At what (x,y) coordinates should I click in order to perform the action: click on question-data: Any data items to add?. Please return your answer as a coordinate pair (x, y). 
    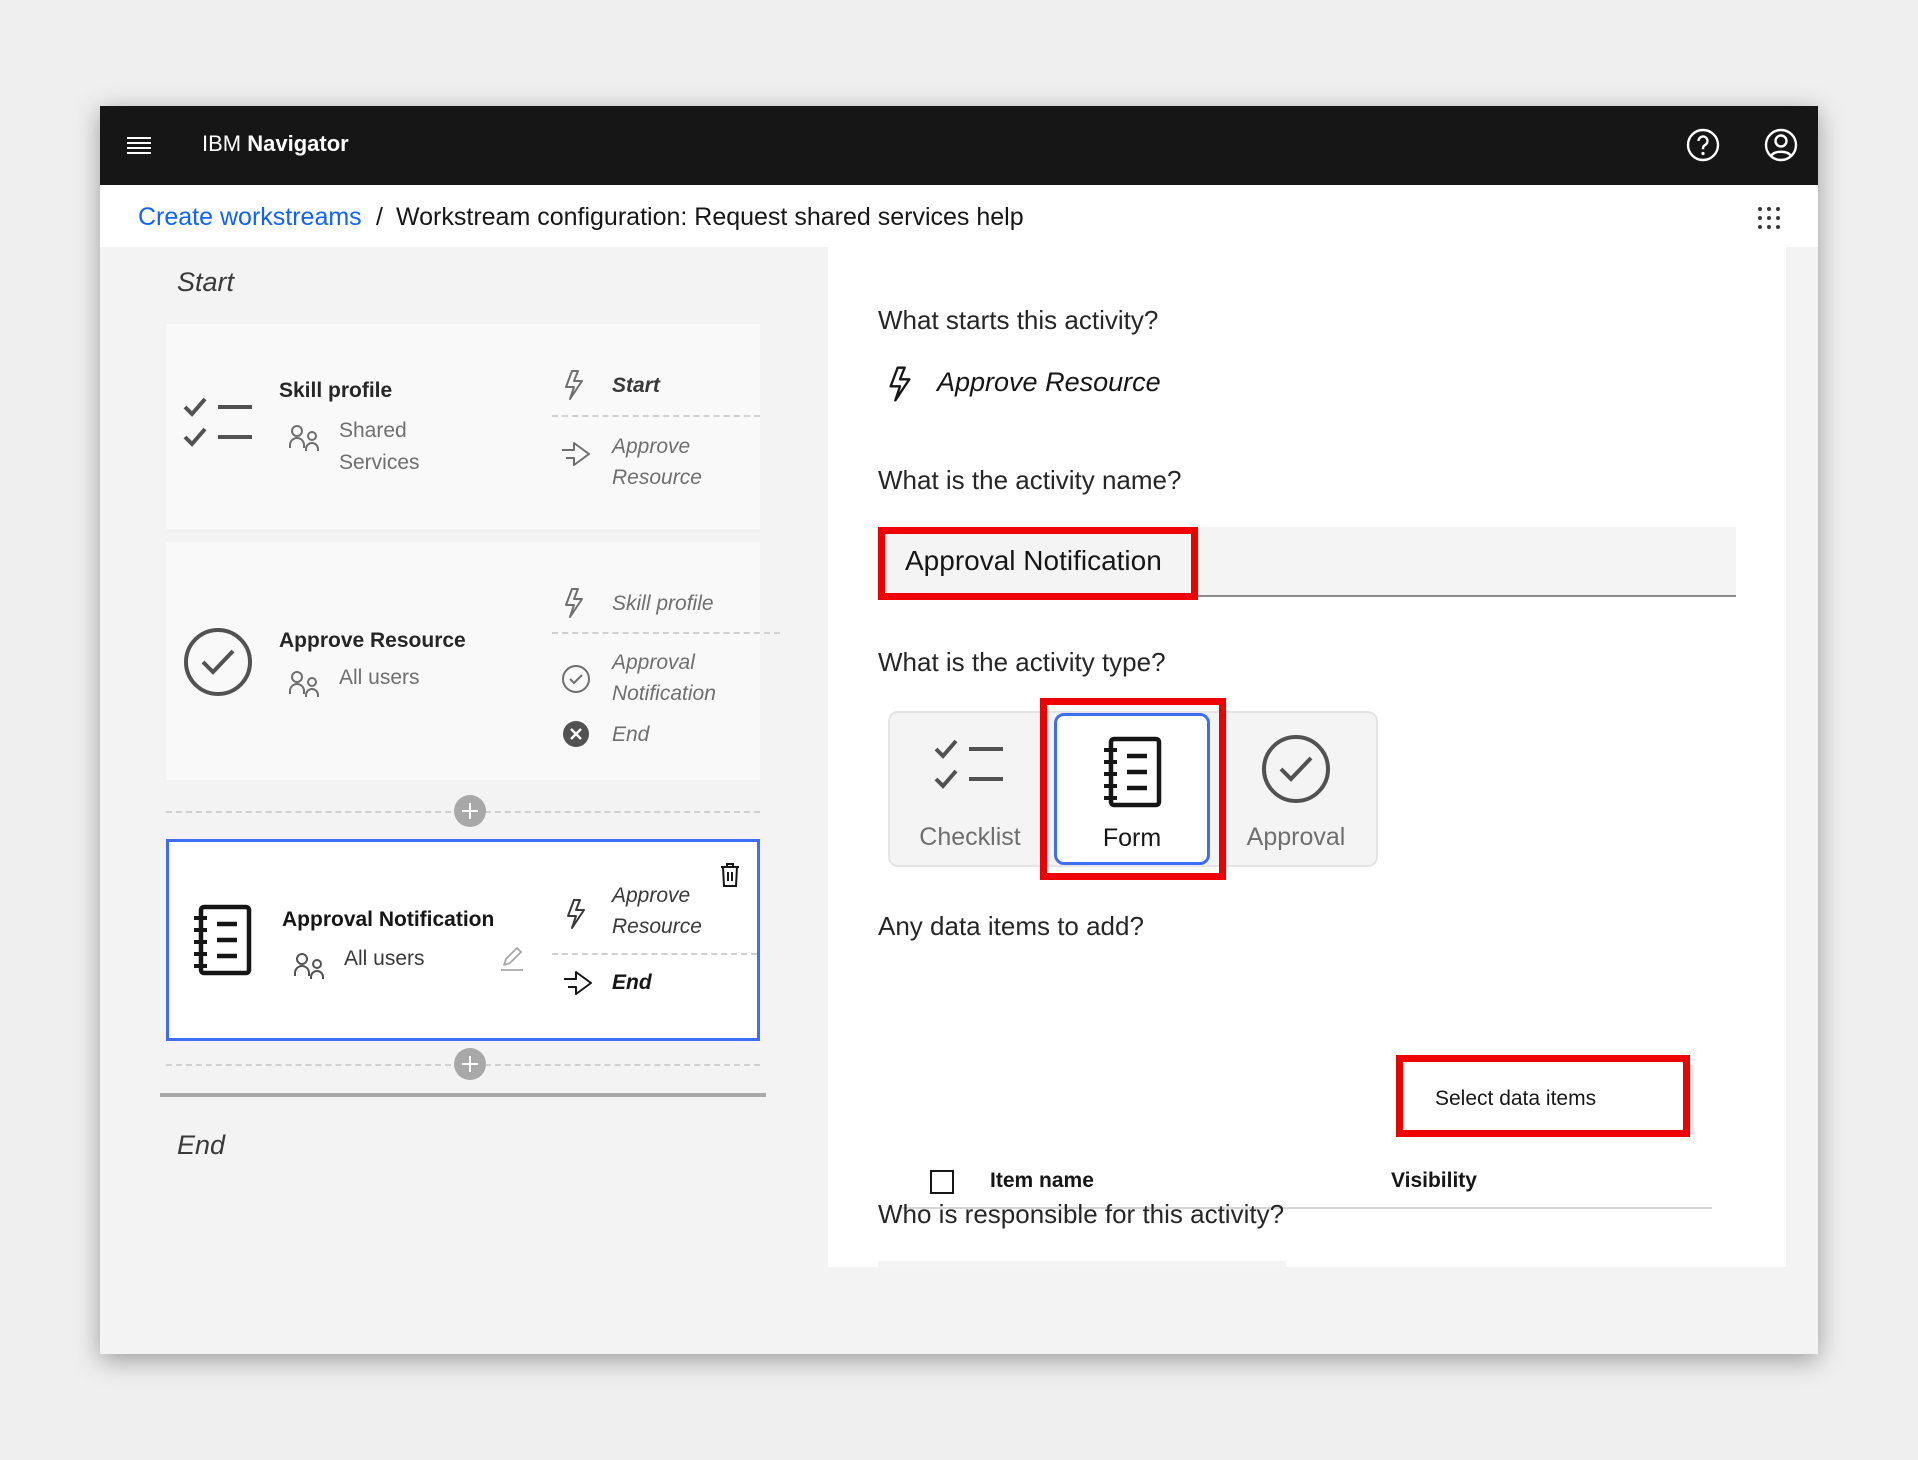
    Looking at the image, I should click on (1011, 926).